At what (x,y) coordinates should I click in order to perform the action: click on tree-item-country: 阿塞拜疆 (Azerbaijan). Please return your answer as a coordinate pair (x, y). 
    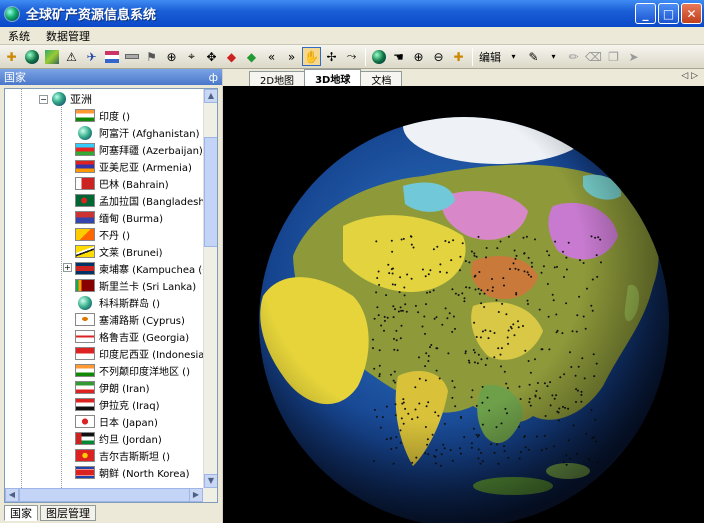
    Looking at the image, I should click on (141, 149).